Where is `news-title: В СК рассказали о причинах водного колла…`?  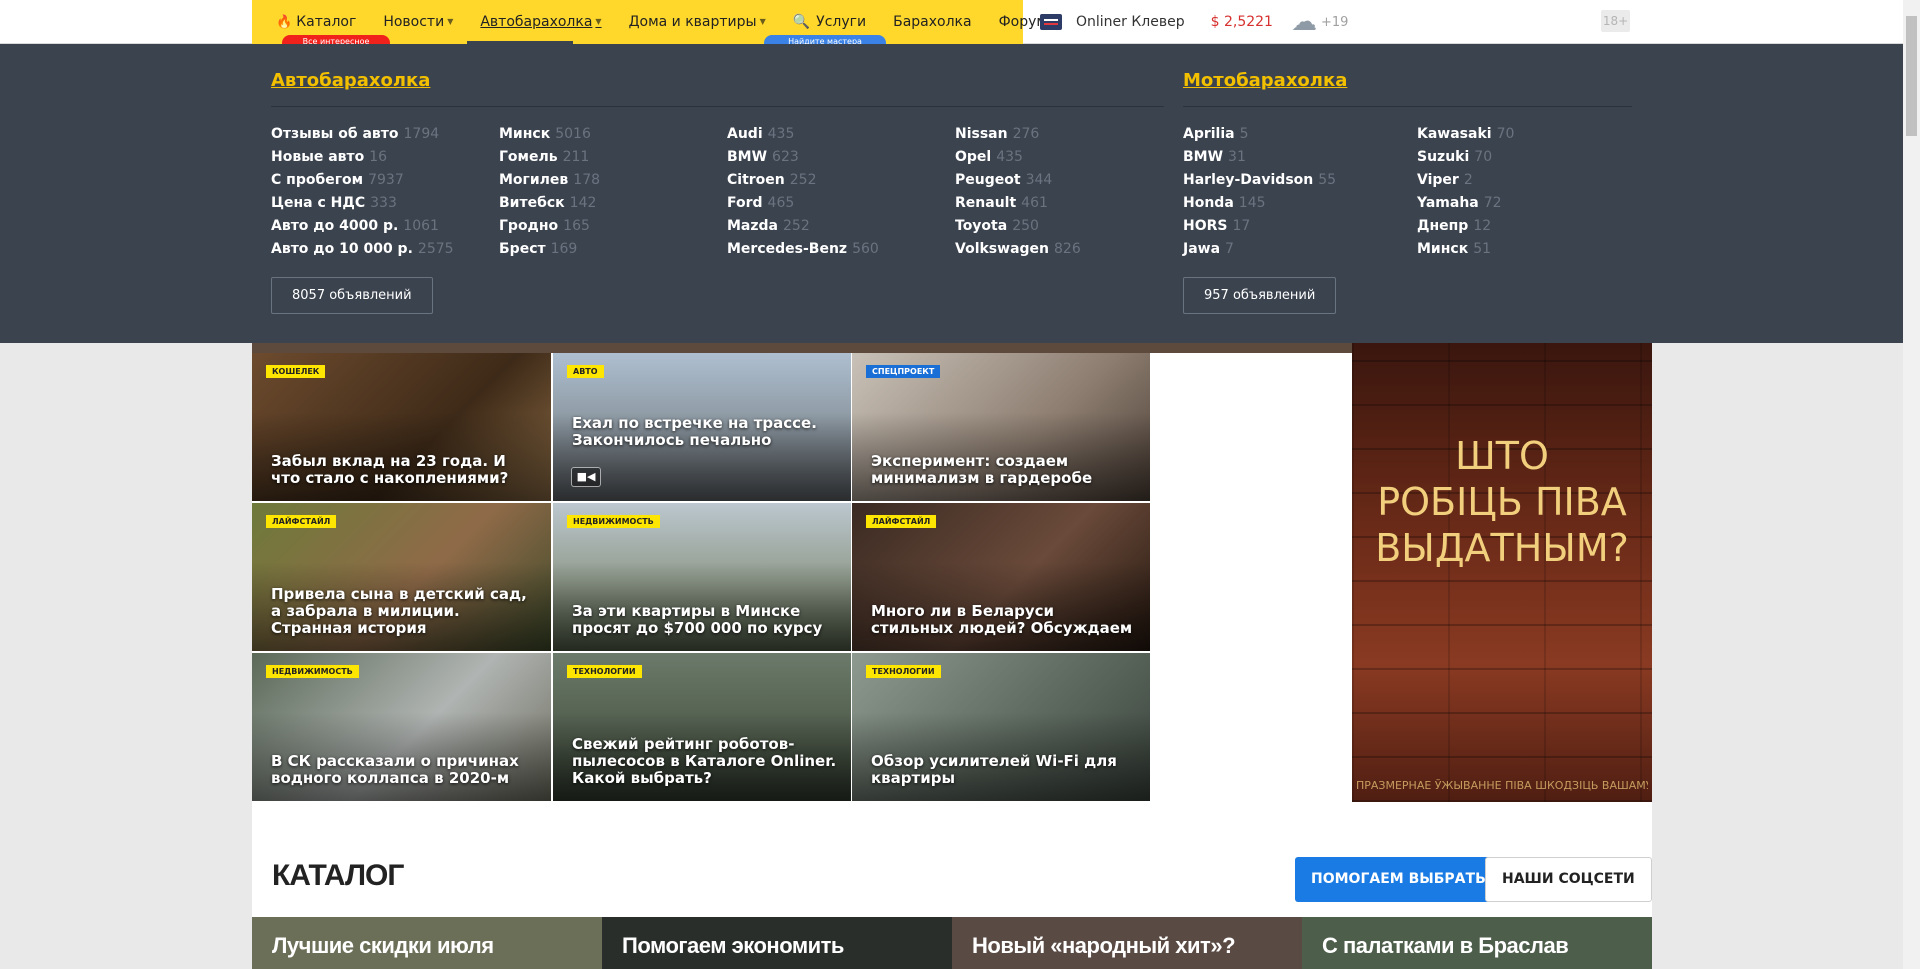 news-title: В СК рассказали о причинах водного колла… is located at coordinates (404, 770).